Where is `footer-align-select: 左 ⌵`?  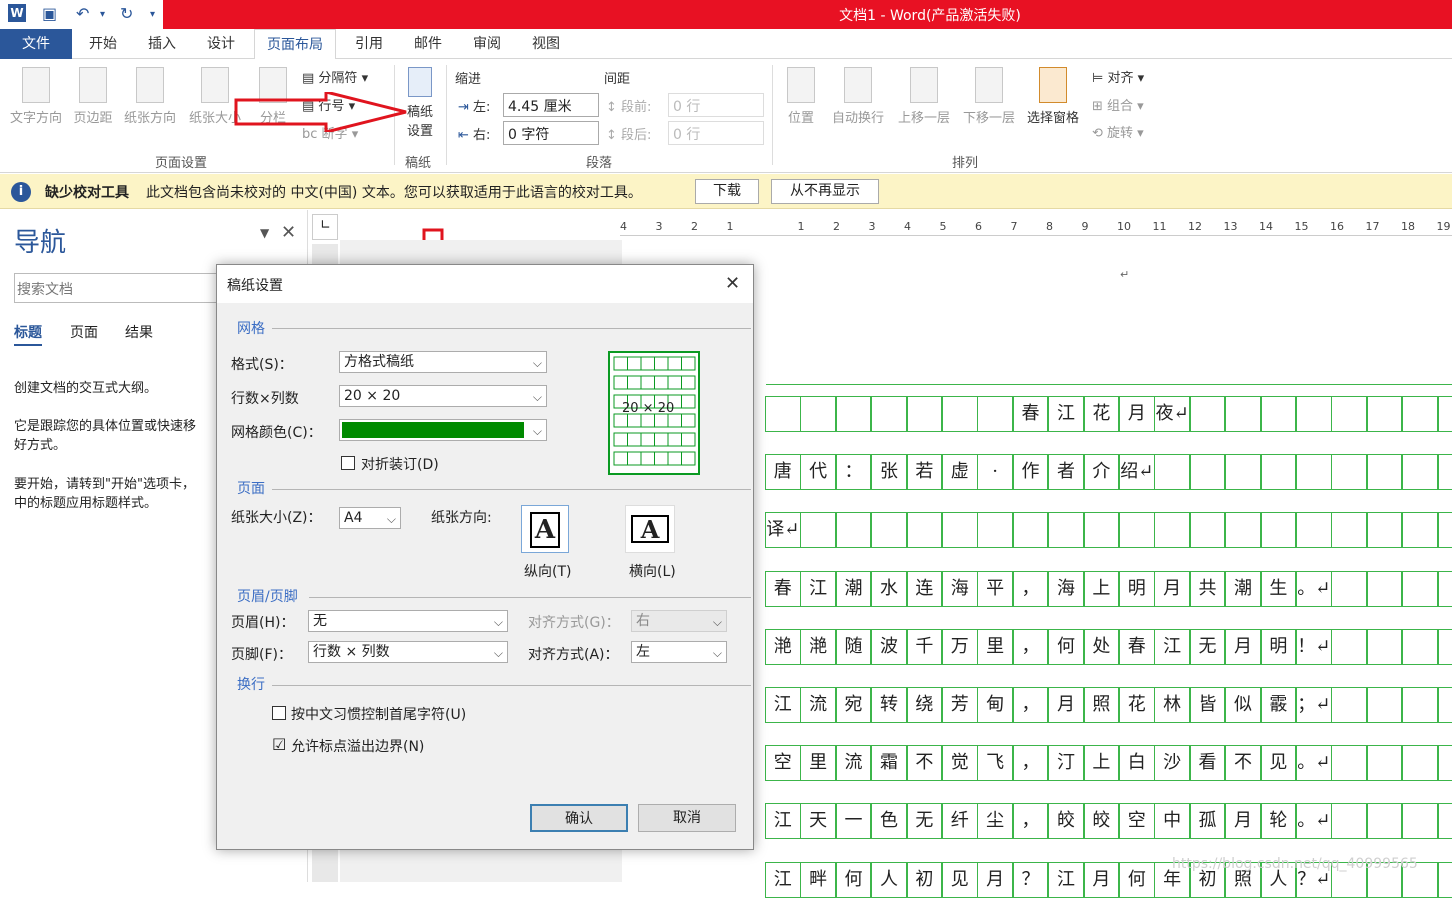 footer-align-select: 左 ⌵ is located at coordinates (679, 652).